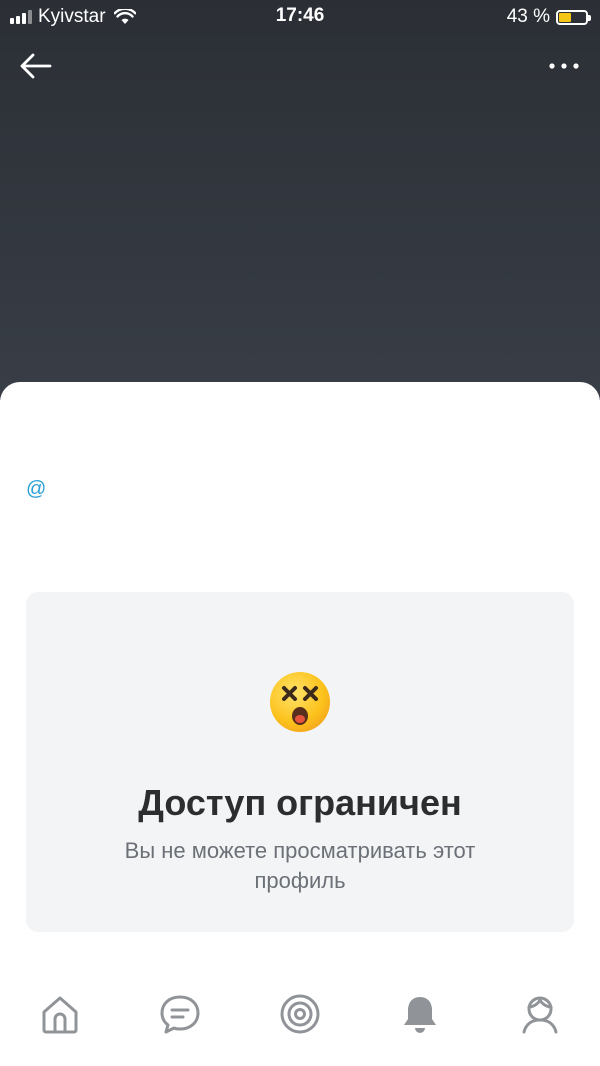  What do you see at coordinates (565, 17) in the screenshot?
I see `battery-level` at bounding box center [565, 17].